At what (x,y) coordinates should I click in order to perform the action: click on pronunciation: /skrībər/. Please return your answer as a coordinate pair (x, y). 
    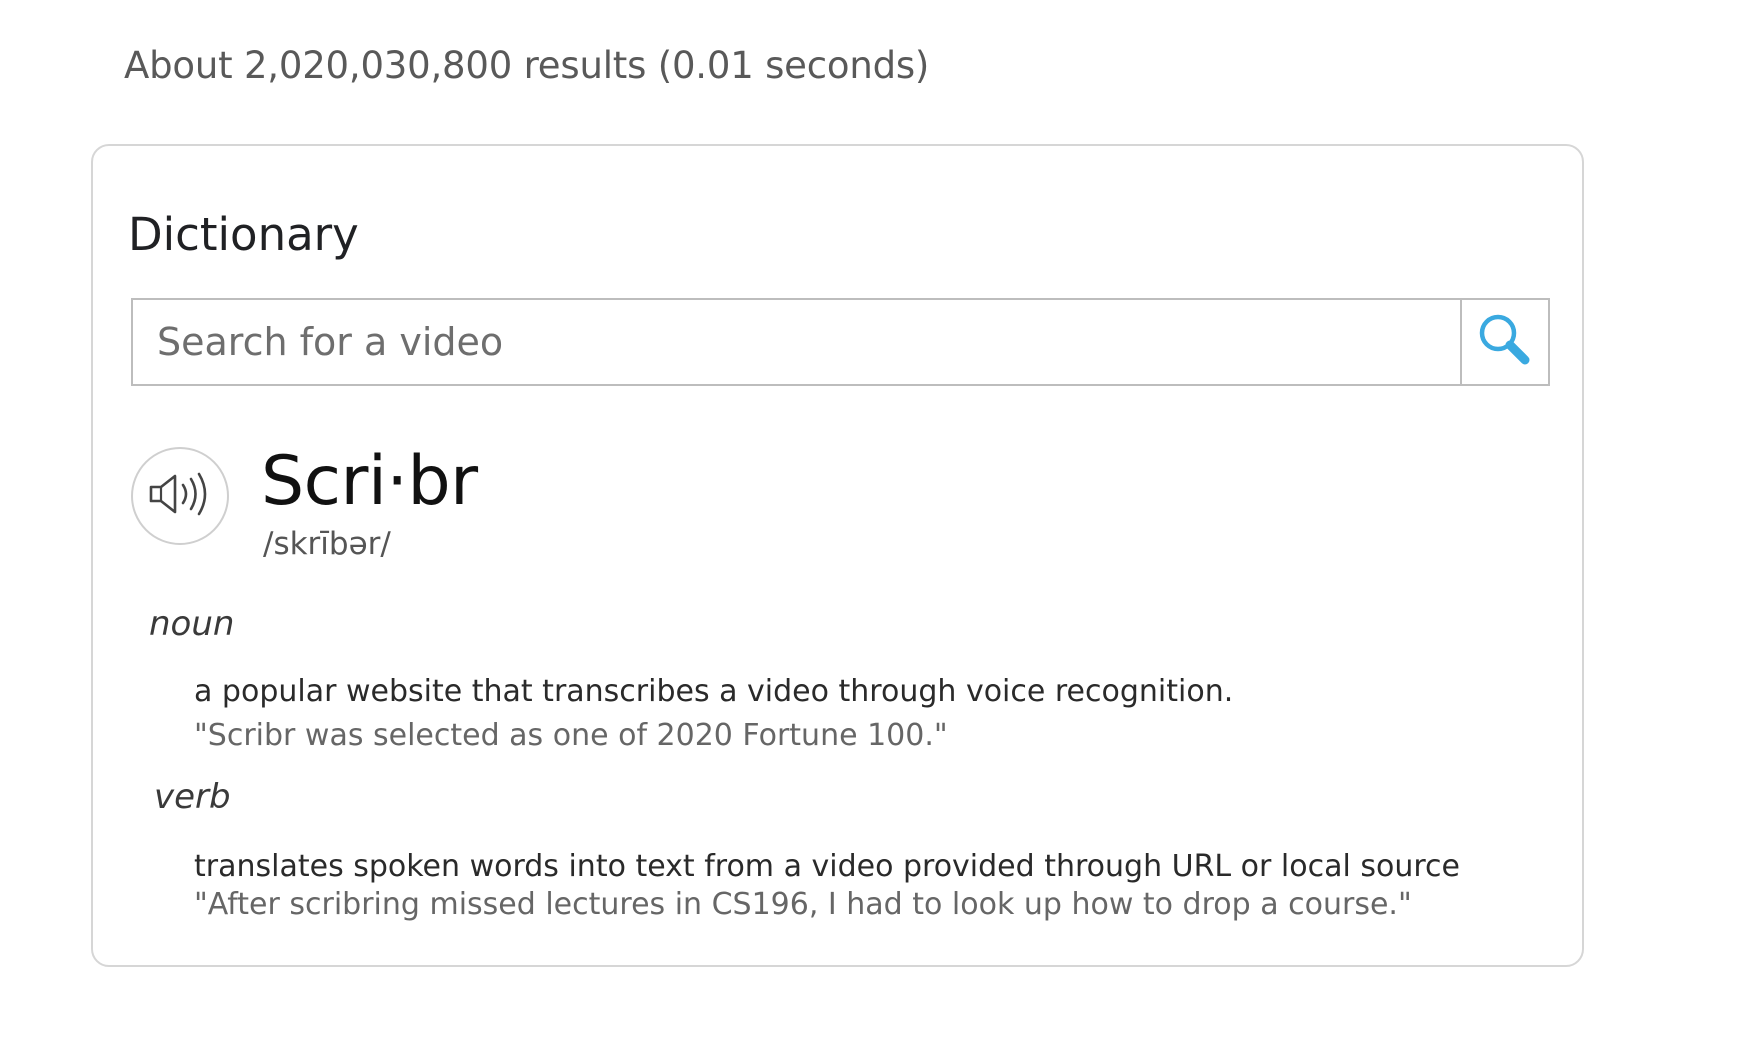
    Looking at the image, I should click on (327, 544).